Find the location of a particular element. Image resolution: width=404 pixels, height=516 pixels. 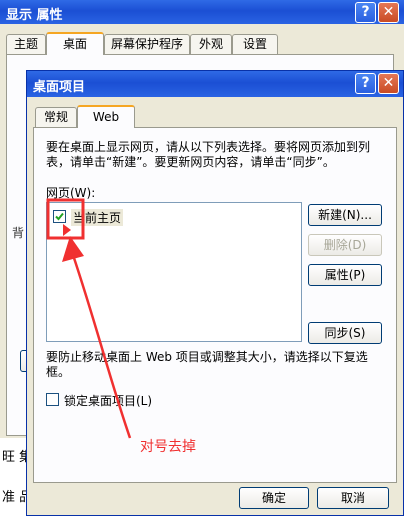

list-item: 当前主页 is located at coordinates (103, 217).